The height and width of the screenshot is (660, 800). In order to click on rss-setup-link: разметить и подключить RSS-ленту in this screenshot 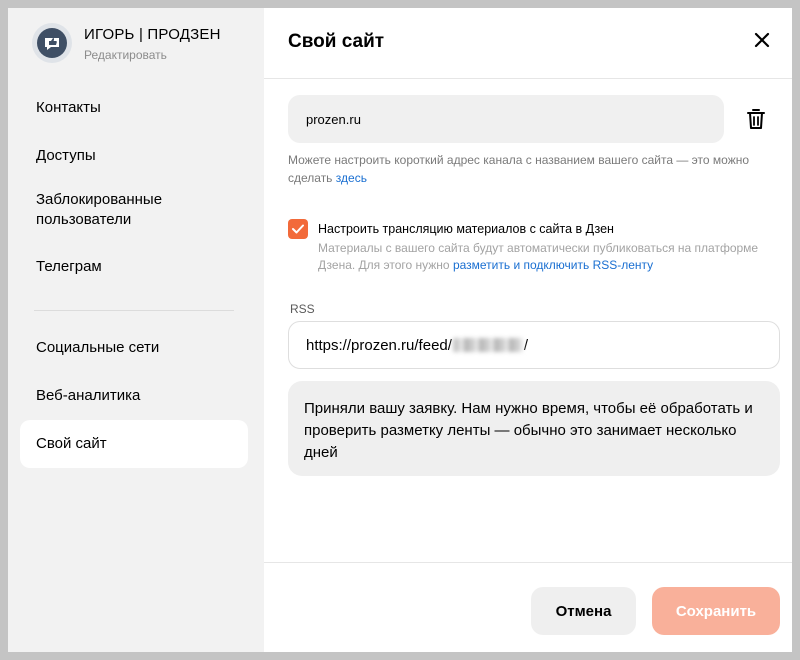, I will do `click(553, 265)`.